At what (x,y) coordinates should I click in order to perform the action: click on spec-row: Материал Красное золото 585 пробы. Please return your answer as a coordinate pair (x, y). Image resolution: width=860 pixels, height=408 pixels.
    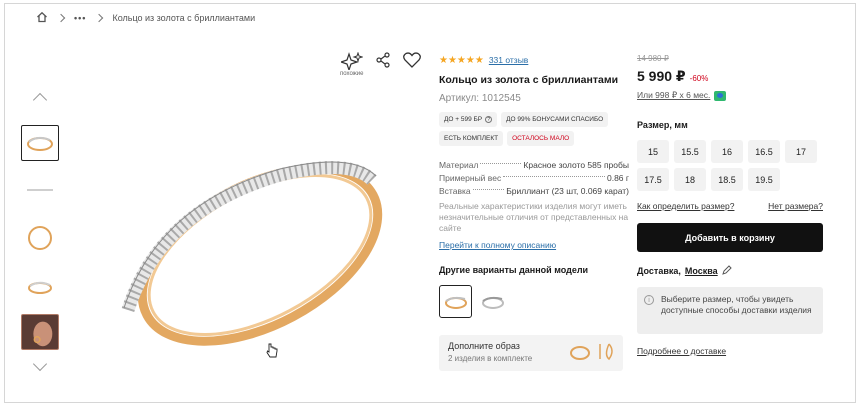
    Looking at the image, I should click on (534, 164).